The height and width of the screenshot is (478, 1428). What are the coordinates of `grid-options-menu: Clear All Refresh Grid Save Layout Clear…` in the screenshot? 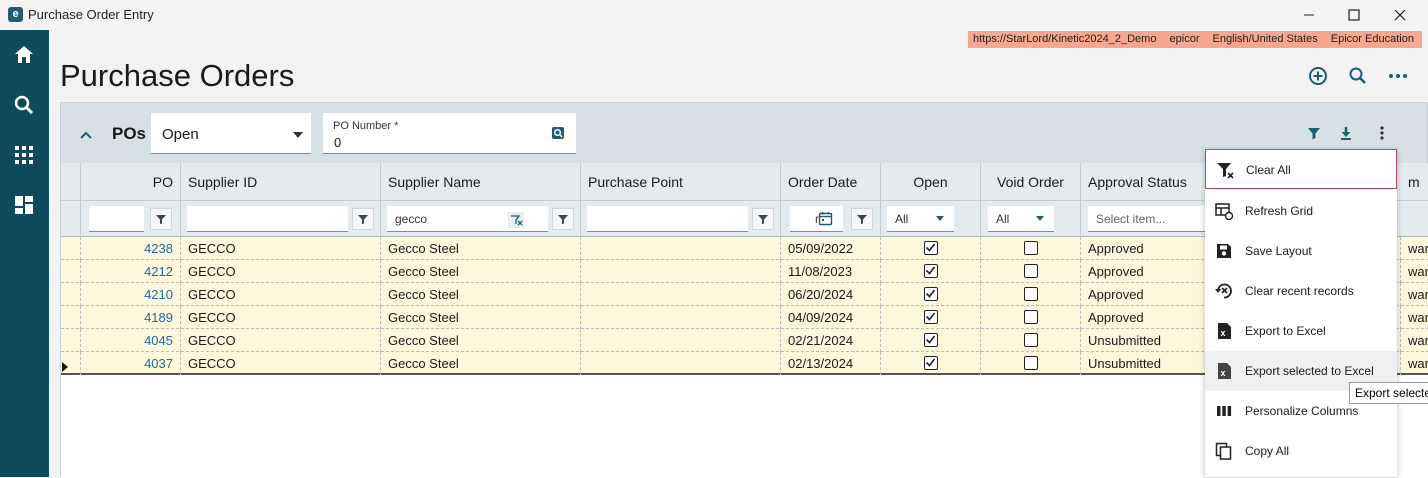 It's located at (1301, 313).